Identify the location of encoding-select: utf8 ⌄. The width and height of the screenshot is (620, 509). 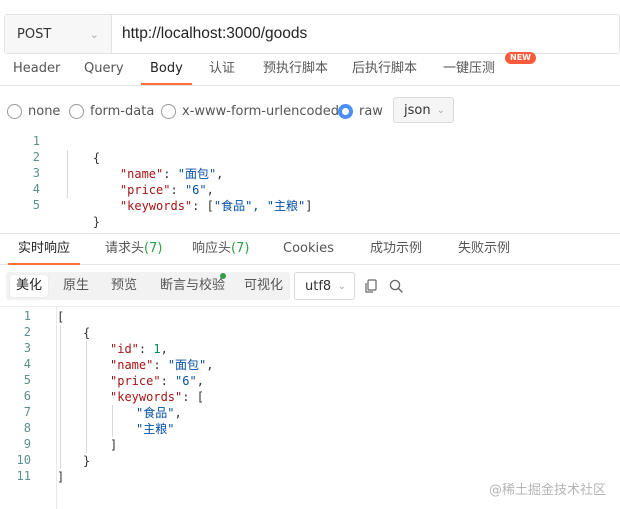
(324, 286).